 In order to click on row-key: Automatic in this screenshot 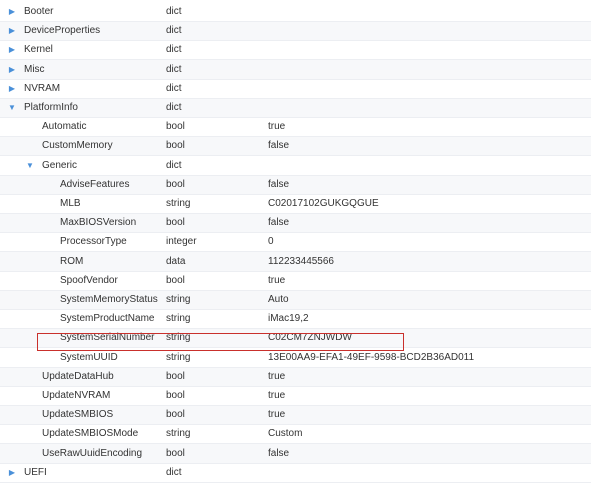, I will do `click(64, 127)`.